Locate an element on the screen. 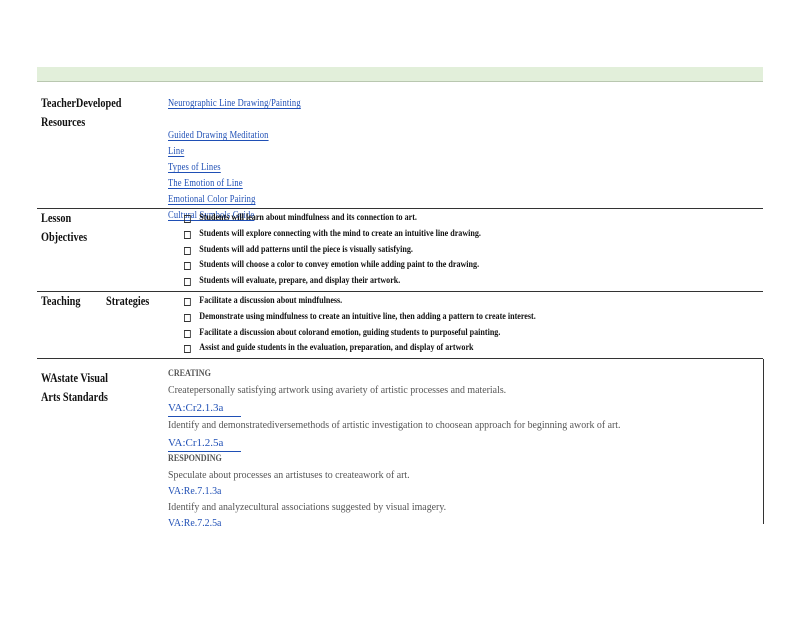  standard-code-text: VA:Re.7.2.5a is located at coordinates (436, 523).